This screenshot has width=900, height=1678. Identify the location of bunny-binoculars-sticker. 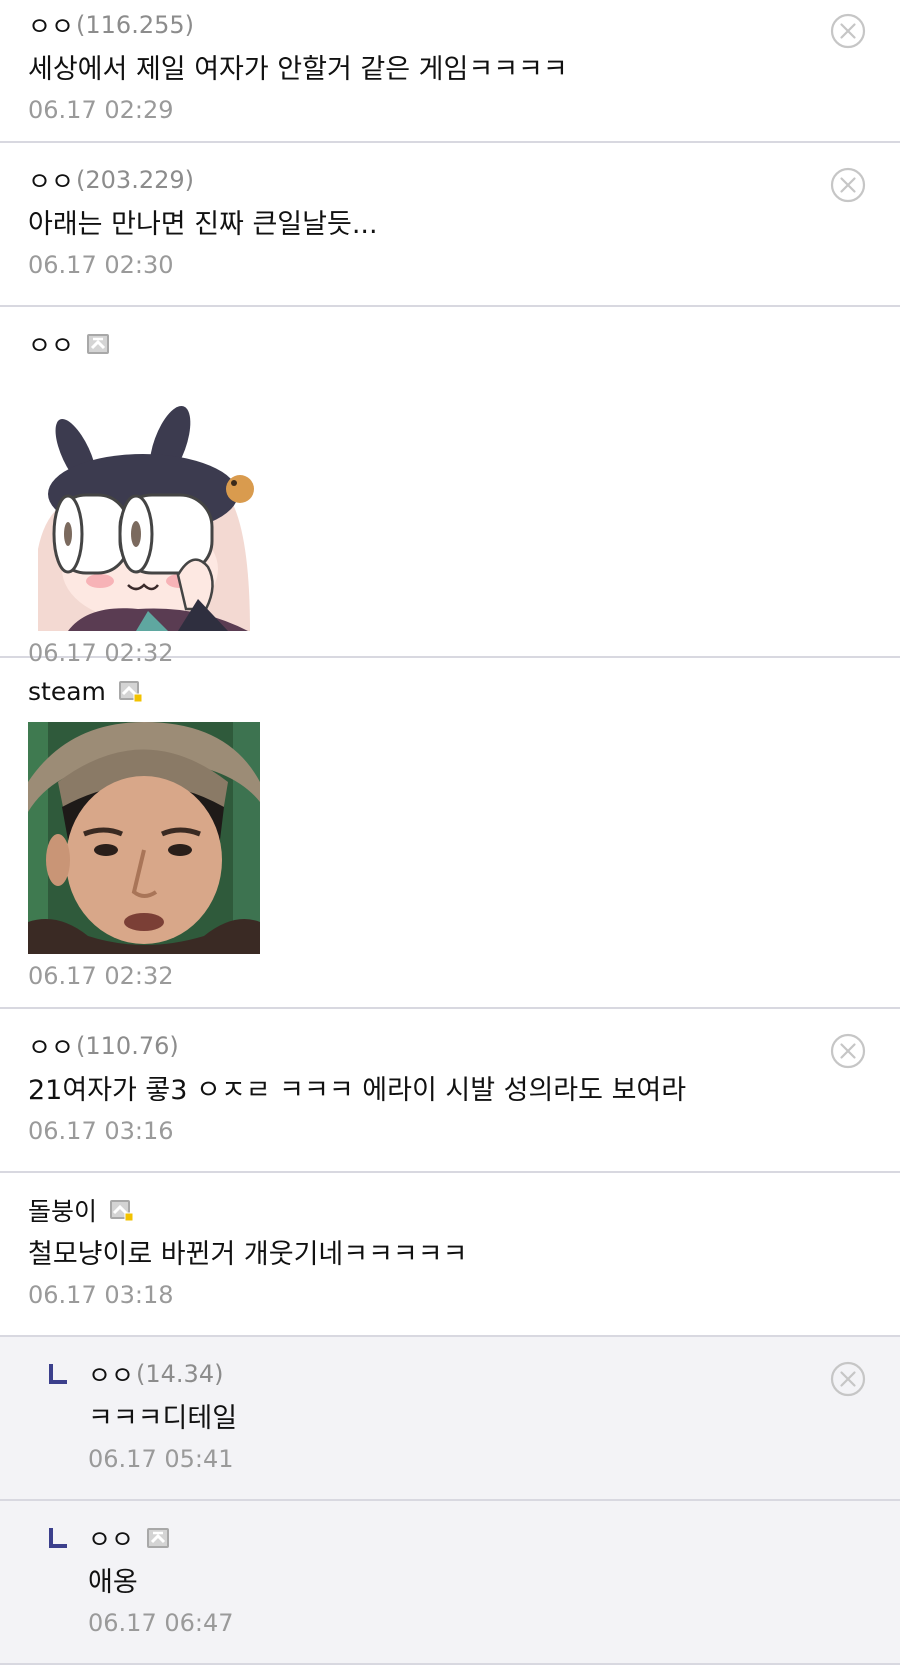
(144, 515).